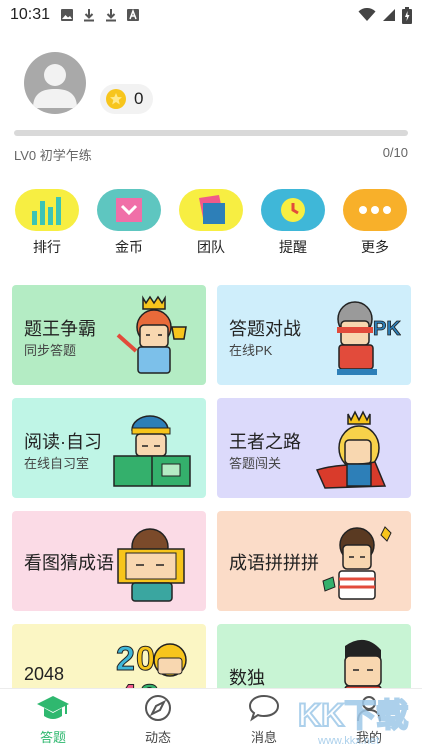  Describe the element at coordinates (47, 247) in the screenshot. I see `quick-label: 排行` at that location.